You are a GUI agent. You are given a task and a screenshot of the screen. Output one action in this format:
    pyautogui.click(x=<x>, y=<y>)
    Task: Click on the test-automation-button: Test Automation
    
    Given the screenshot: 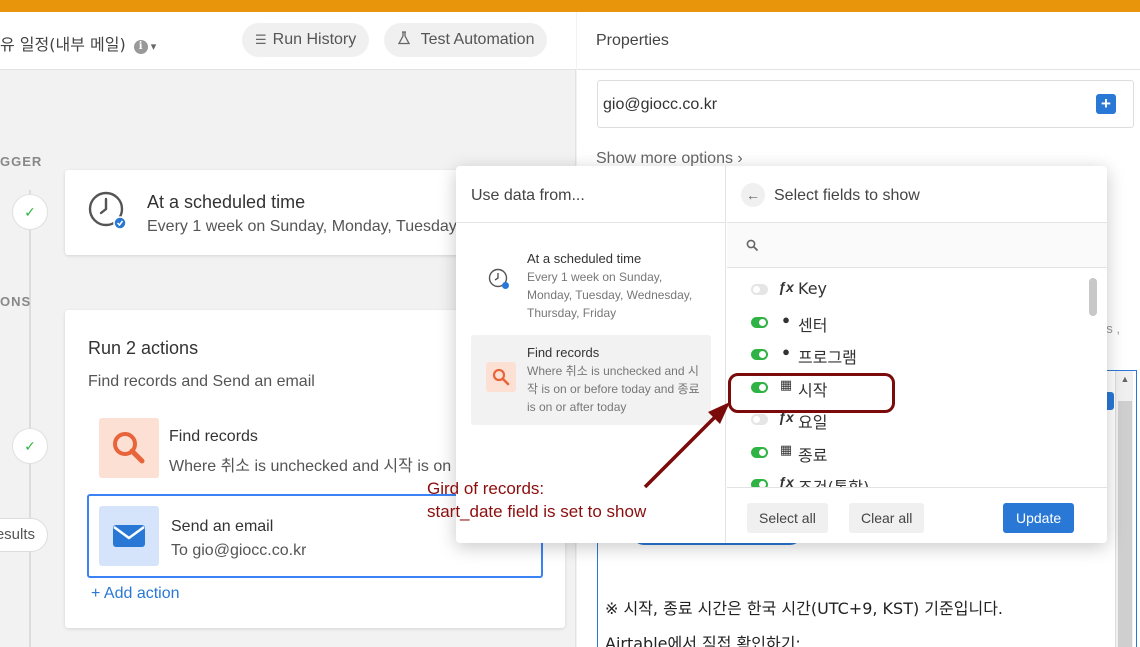 What is the action you would take?
    pyautogui.click(x=466, y=40)
    